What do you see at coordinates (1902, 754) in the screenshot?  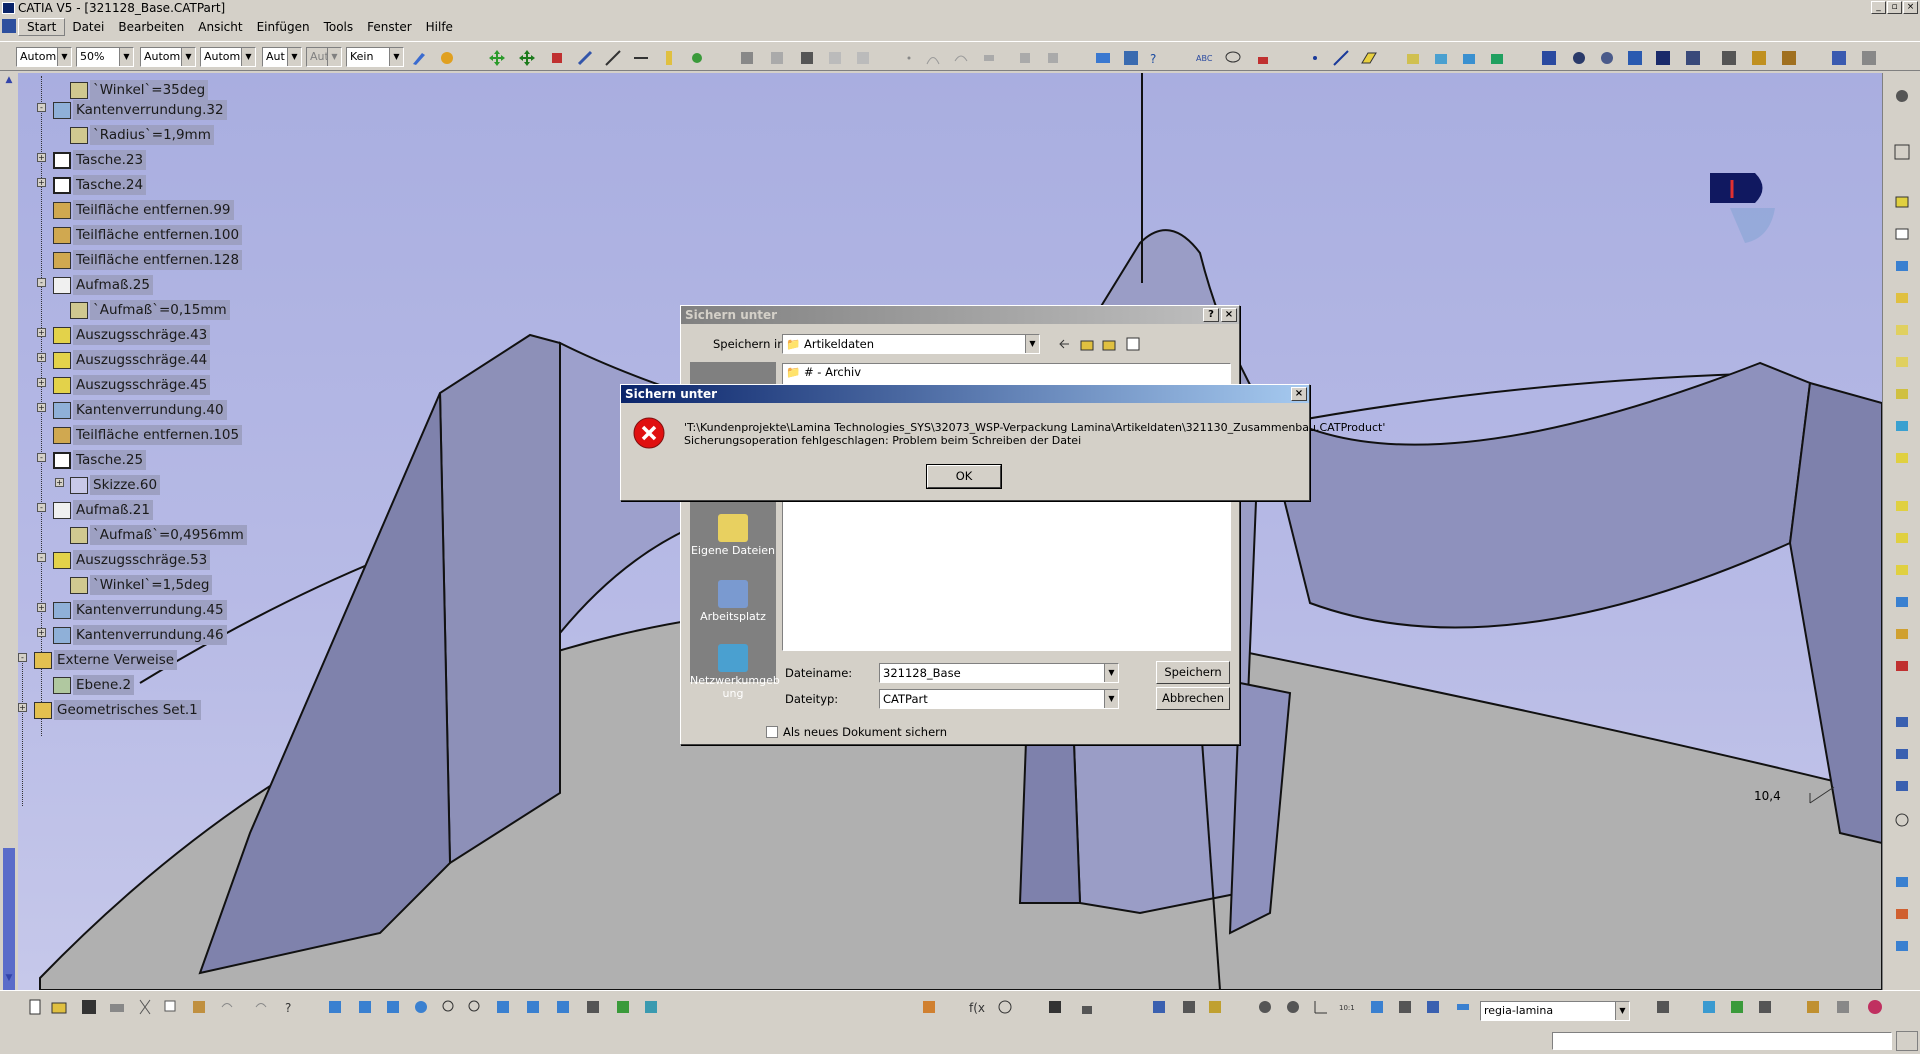 I see `pattern-icon` at bounding box center [1902, 754].